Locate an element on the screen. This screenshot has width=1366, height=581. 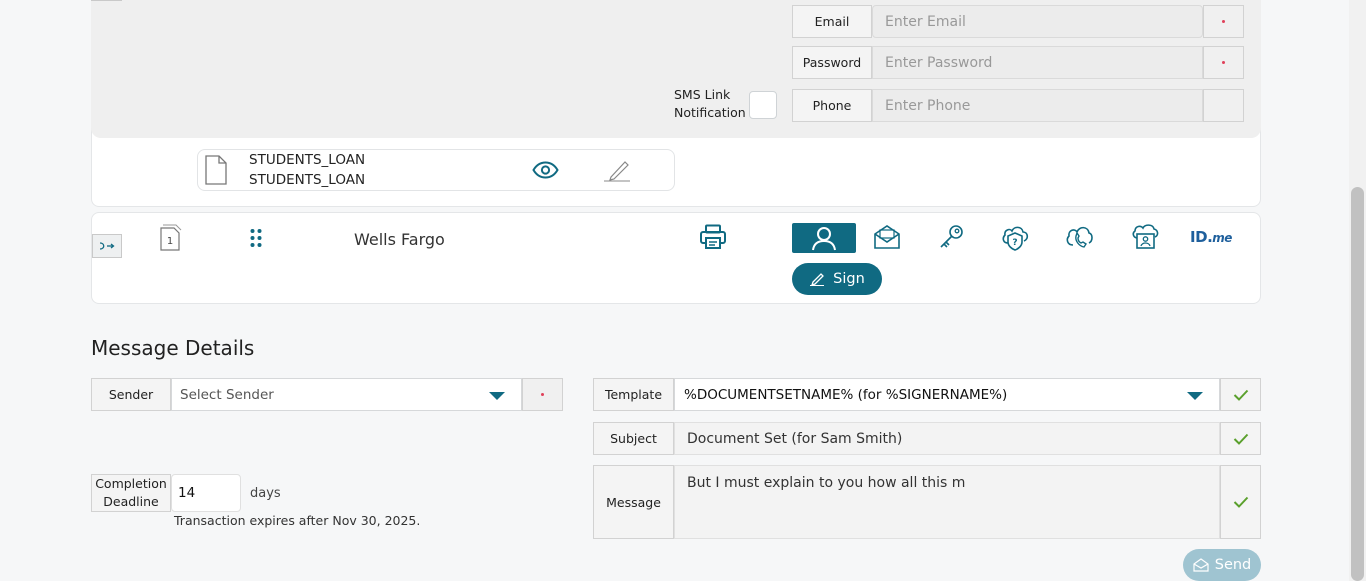
sign-label: Sign is located at coordinates (849, 279).